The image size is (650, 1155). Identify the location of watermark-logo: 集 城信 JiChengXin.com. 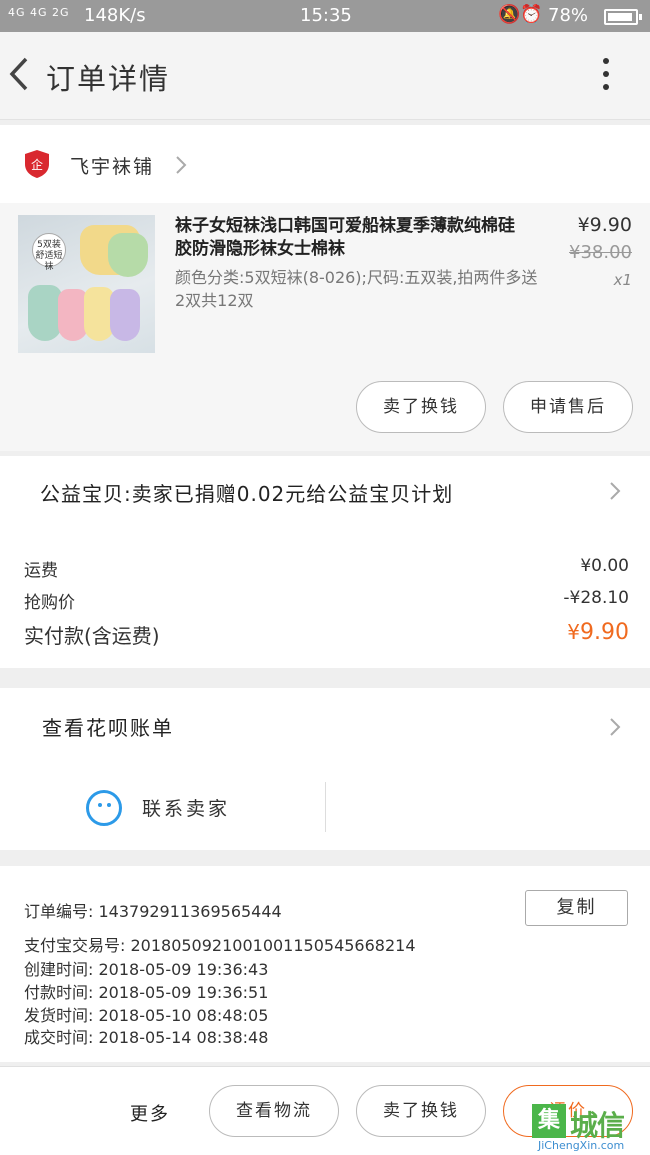
(590, 1127).